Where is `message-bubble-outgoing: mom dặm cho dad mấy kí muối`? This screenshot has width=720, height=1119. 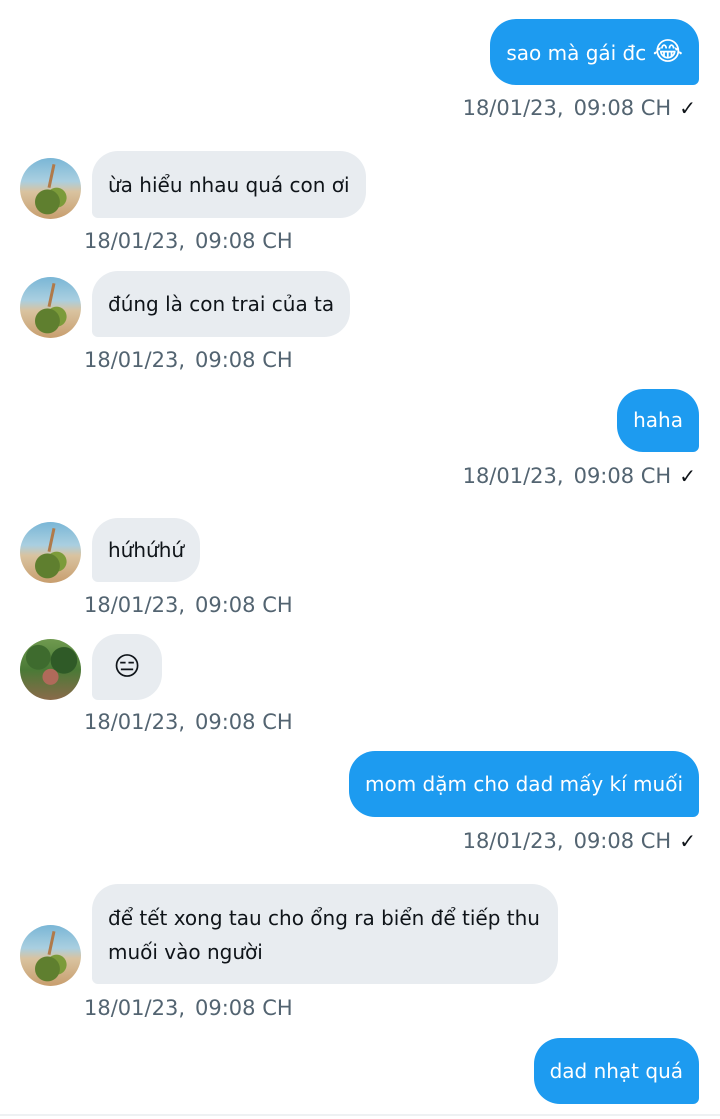 message-bubble-outgoing: mom dặm cho dad mấy kí muối is located at coordinates (524, 784).